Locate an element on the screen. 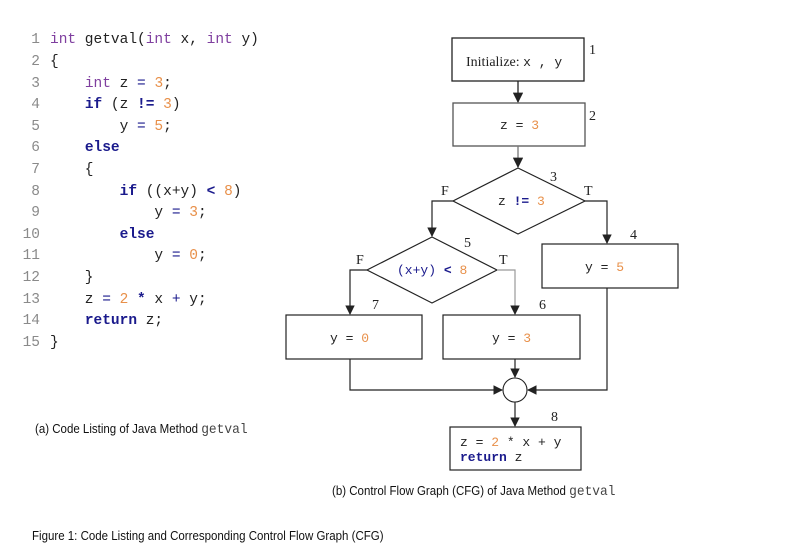 The height and width of the screenshot is (560, 802). cfg-node-5: (x+y) < 8 5 is located at coordinates (432, 270).